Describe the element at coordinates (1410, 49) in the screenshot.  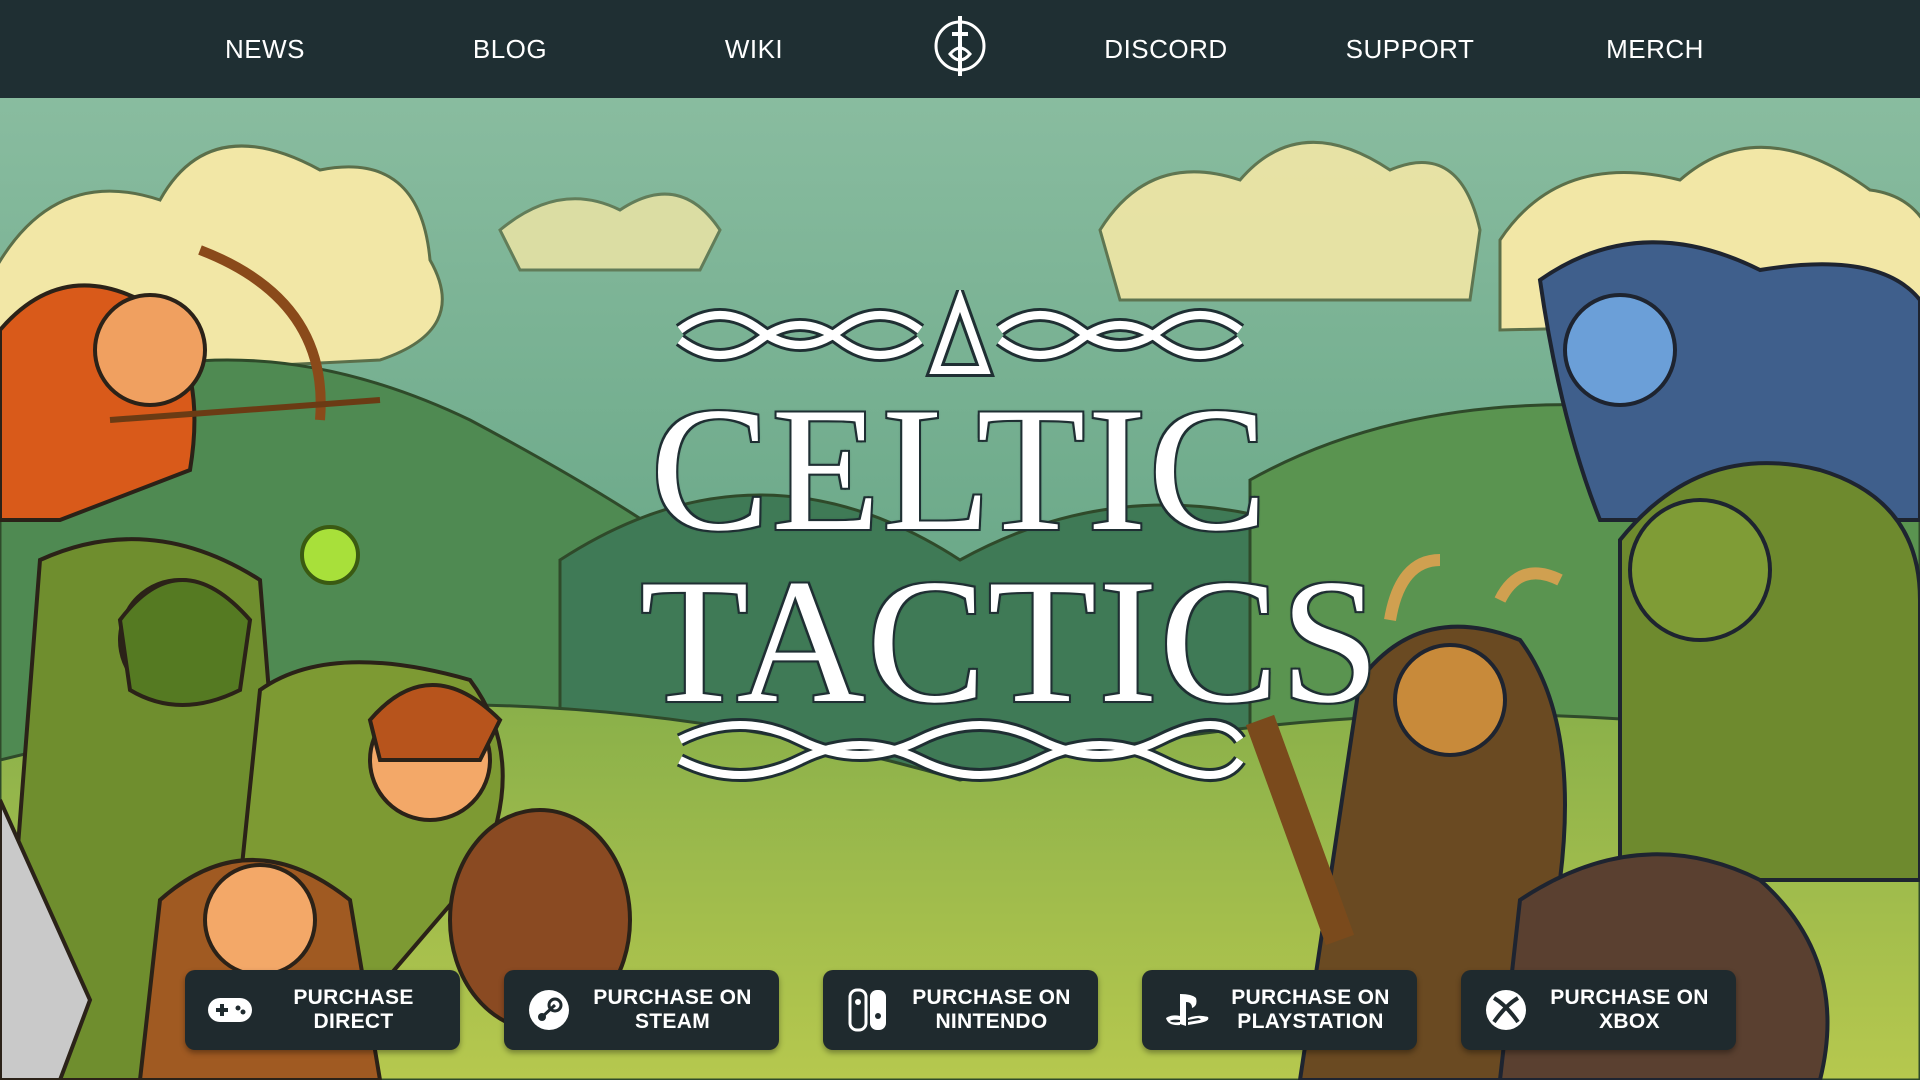
I see `nav-support: SUPPORT` at that location.